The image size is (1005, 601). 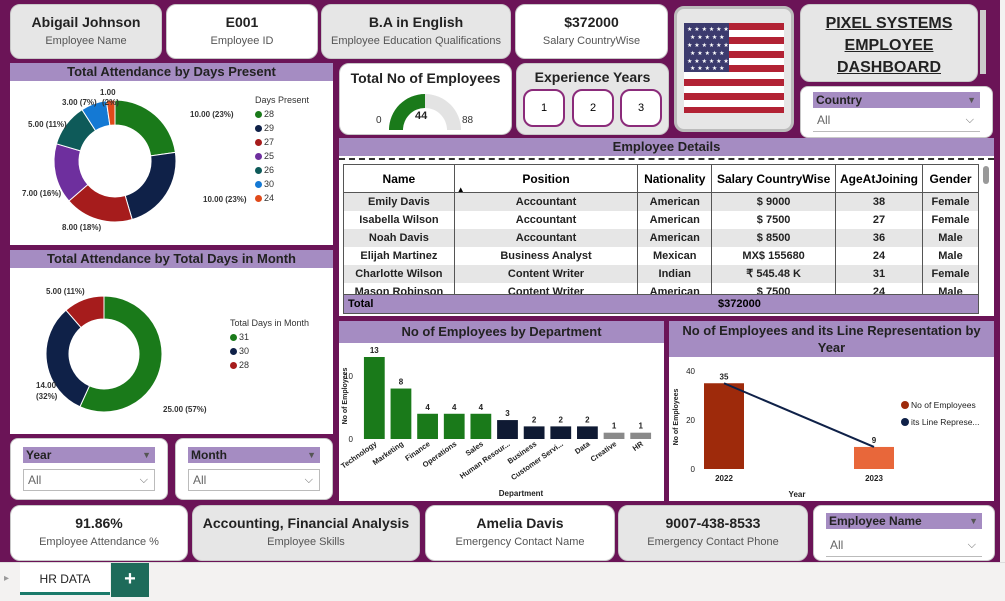 I want to click on y-tick-label: 0, so click(x=351, y=439).